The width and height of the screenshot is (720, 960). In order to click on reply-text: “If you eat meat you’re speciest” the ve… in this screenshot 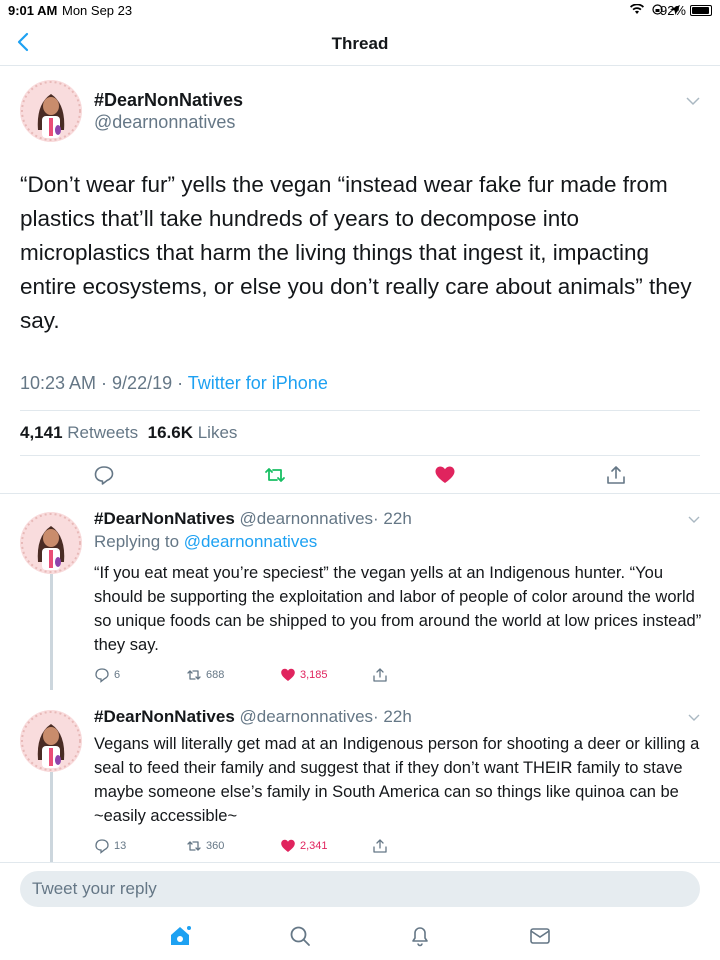, I will do `click(398, 609)`.